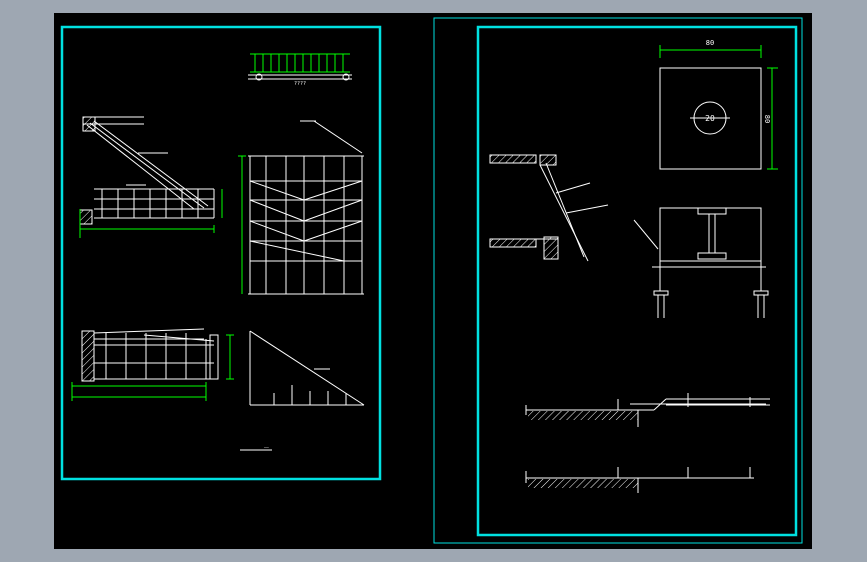 Image resolution: width=867 pixels, height=562 pixels. I want to click on plate-dims, so click(718, 107).